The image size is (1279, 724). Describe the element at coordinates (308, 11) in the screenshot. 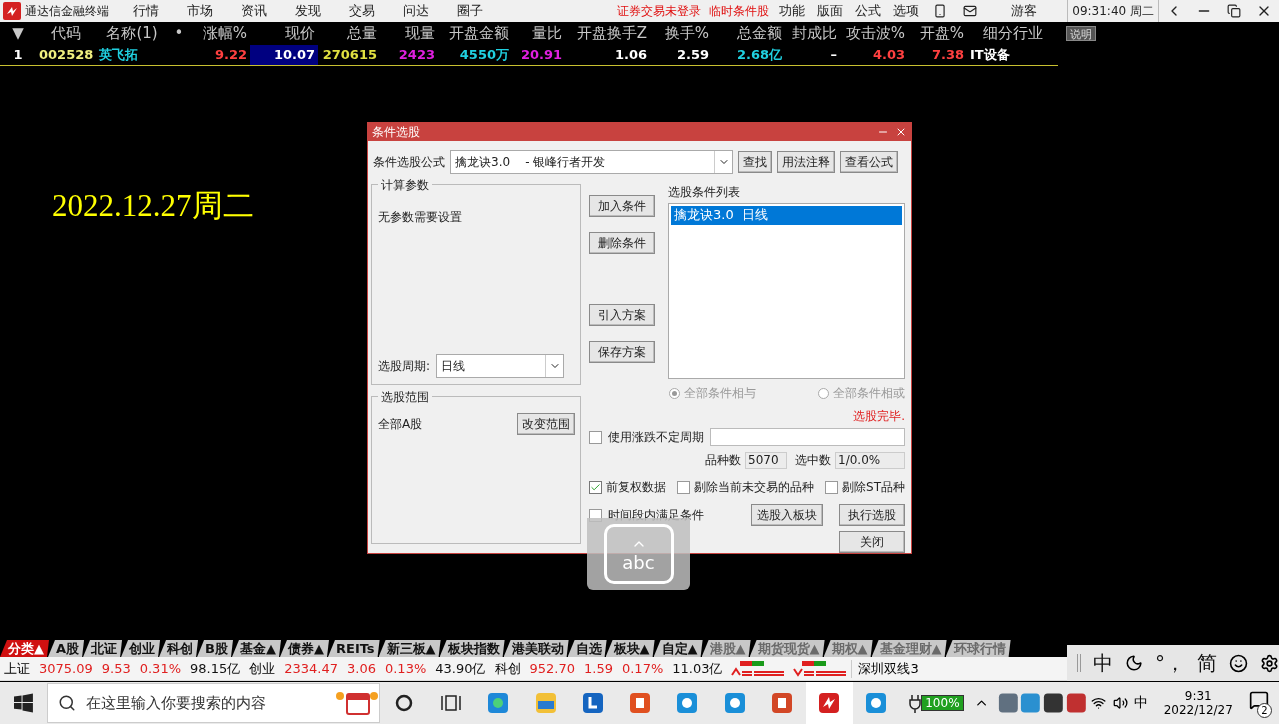

I see `menu-item: 发现` at that location.